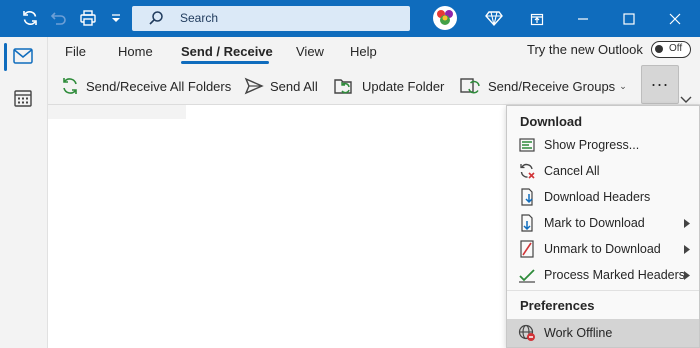 Image resolution: width=700 pixels, height=348 pixels. I want to click on menu-item-label: Mark to Download, so click(594, 223).